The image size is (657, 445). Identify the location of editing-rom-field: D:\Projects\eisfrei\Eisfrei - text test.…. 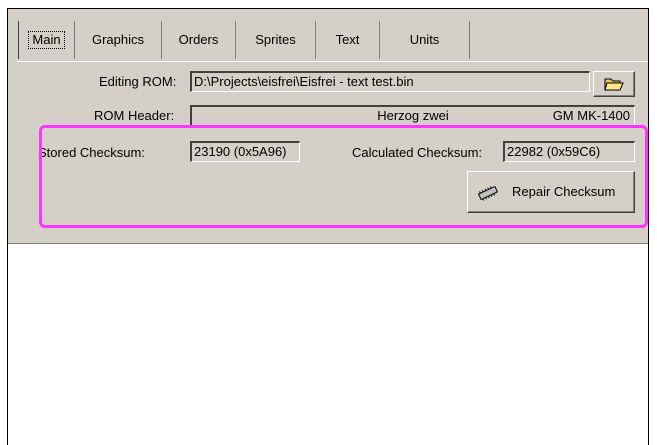
(390, 81).